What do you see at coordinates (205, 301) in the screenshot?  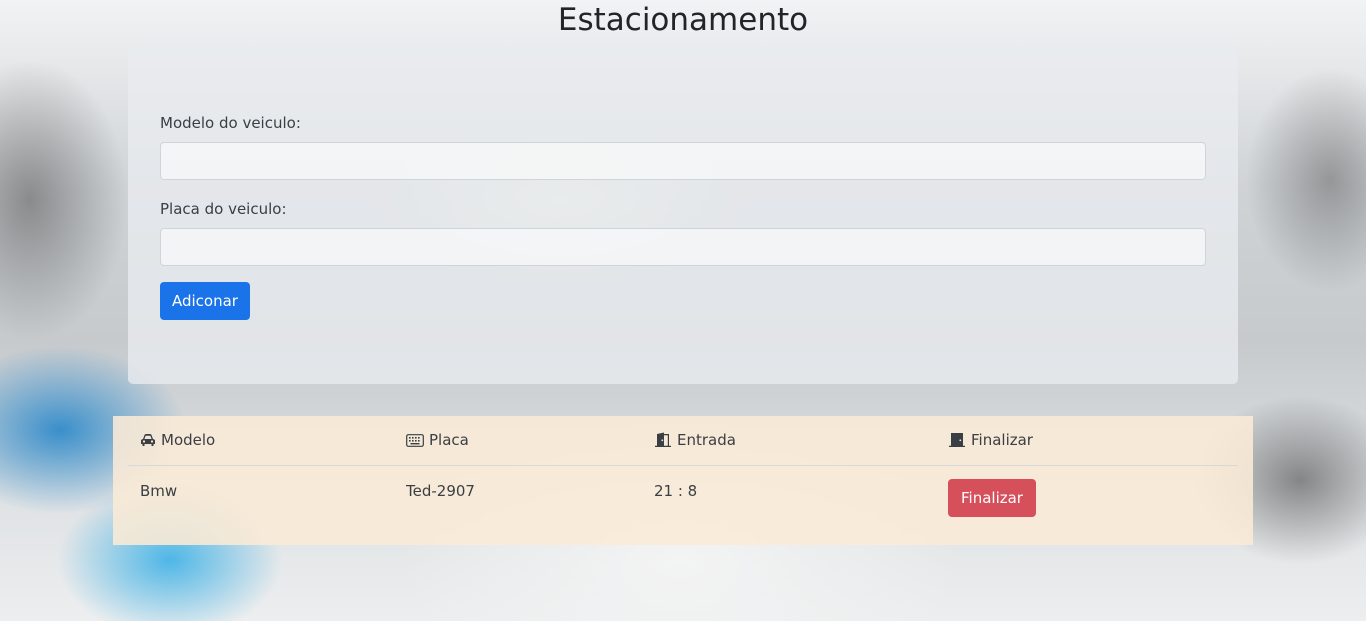 I see `add-button: Adiconar` at bounding box center [205, 301].